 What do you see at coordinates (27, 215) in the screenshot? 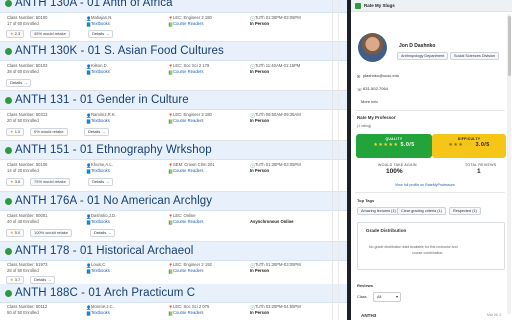
I see `class-number: Class Number: 50001` at bounding box center [27, 215].